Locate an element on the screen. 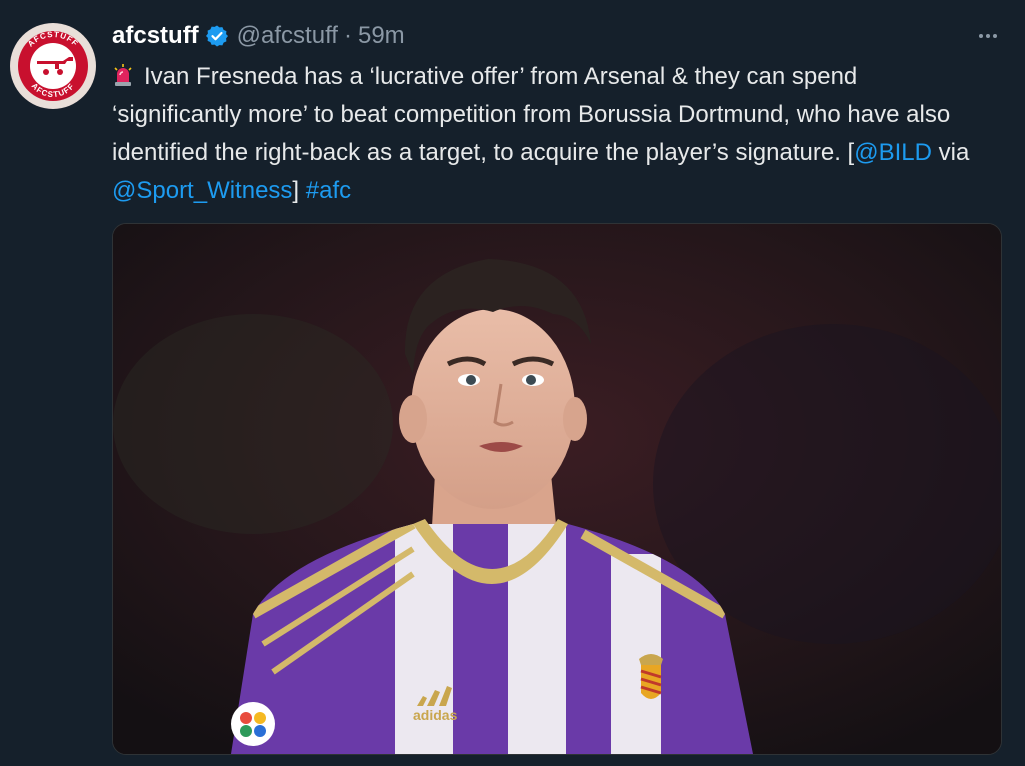  display-name: afcstuff is located at coordinates (155, 36).